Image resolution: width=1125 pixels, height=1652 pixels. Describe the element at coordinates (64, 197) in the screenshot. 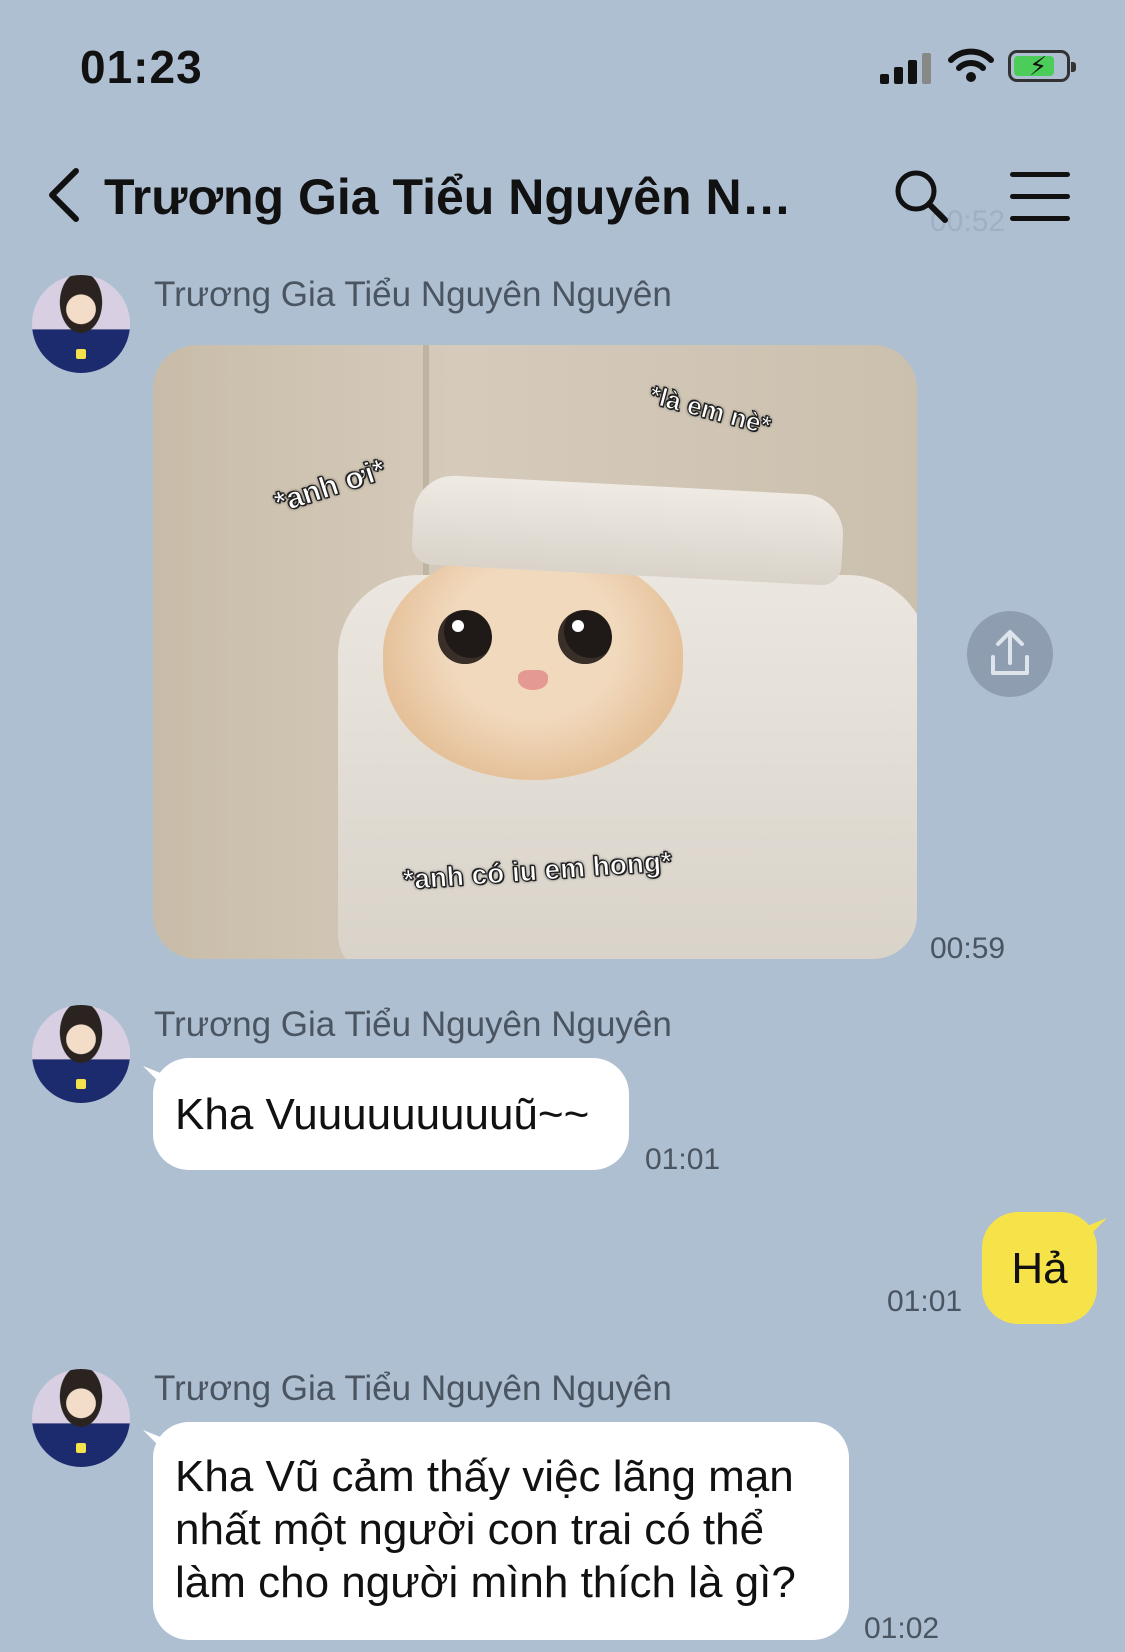

I see `back-icon` at that location.